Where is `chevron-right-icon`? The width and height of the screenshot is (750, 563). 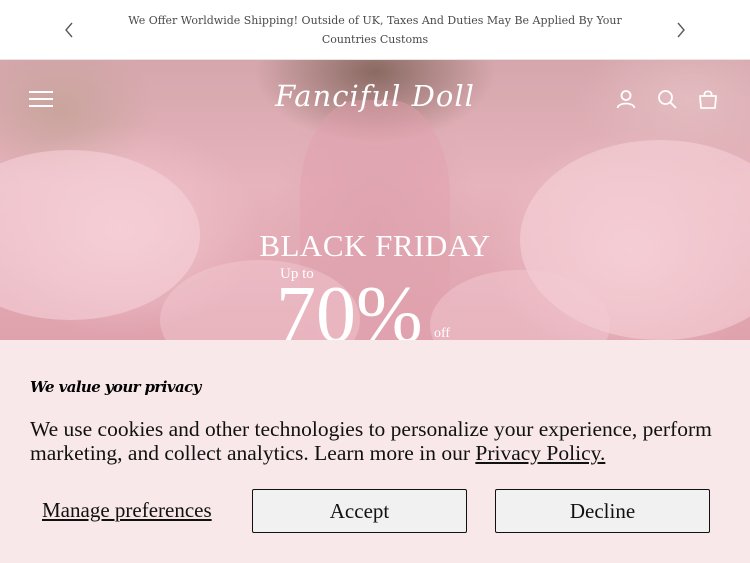 chevron-right-icon is located at coordinates (681, 30).